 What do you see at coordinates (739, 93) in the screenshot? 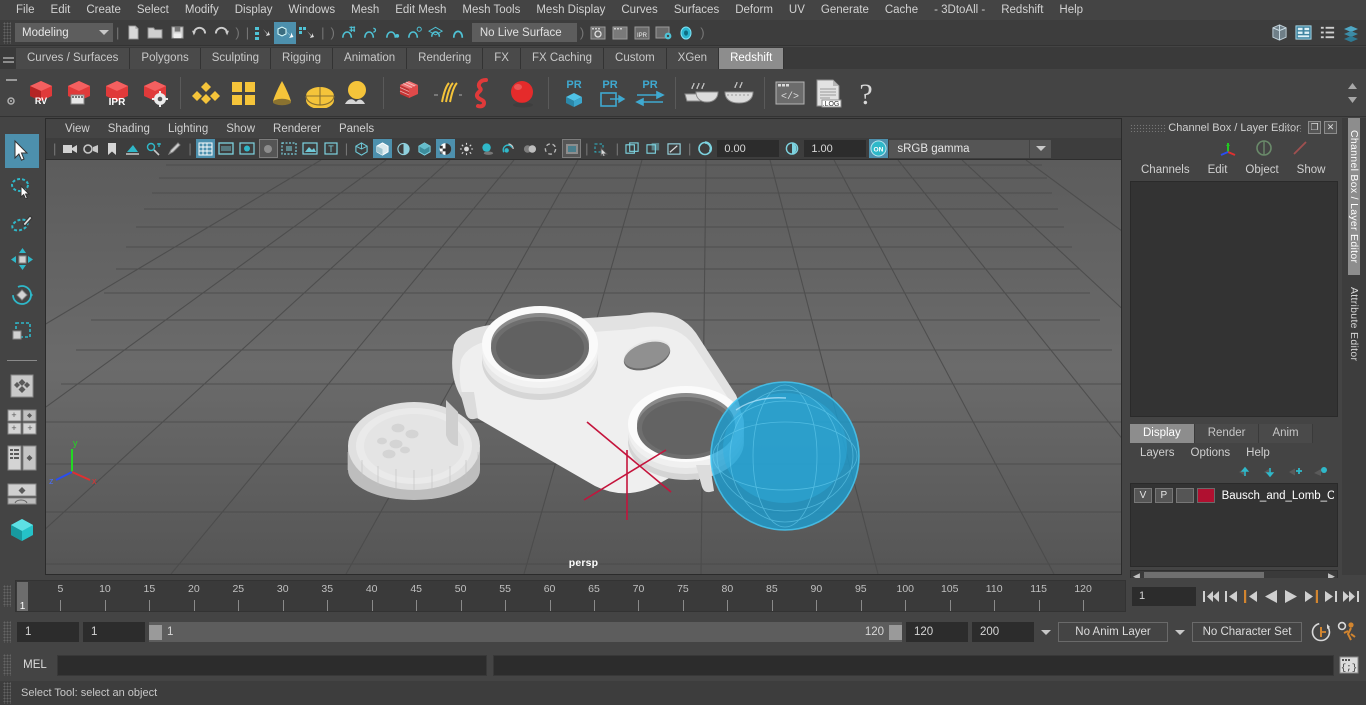
I see `bake-all-icon` at bounding box center [739, 93].